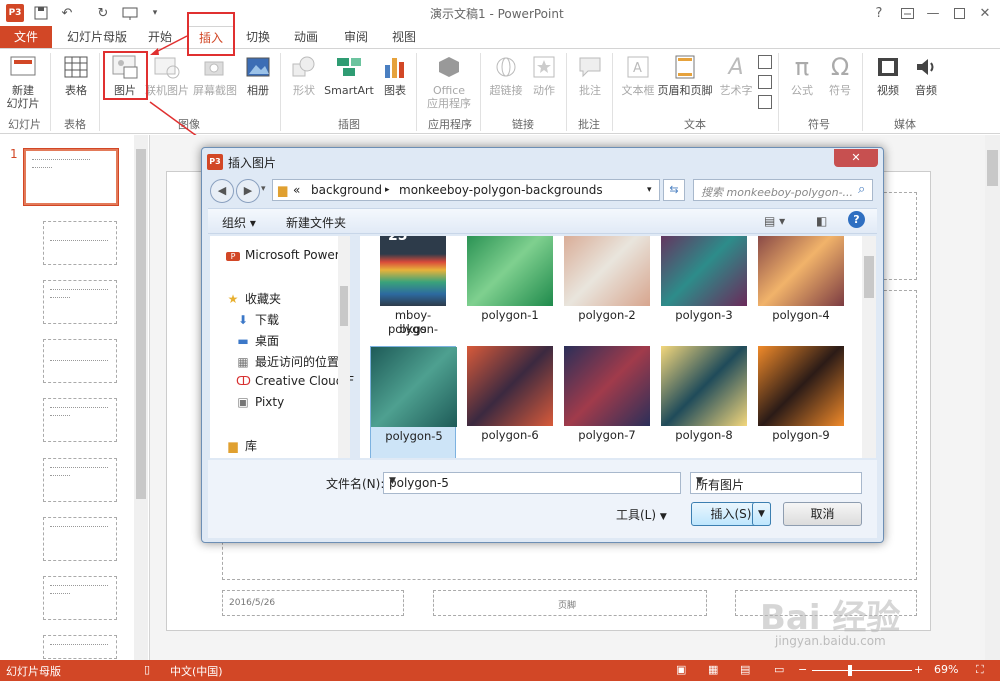  Describe the element at coordinates (802, 669) in the screenshot. I see `zoom-out-button: −` at that location.